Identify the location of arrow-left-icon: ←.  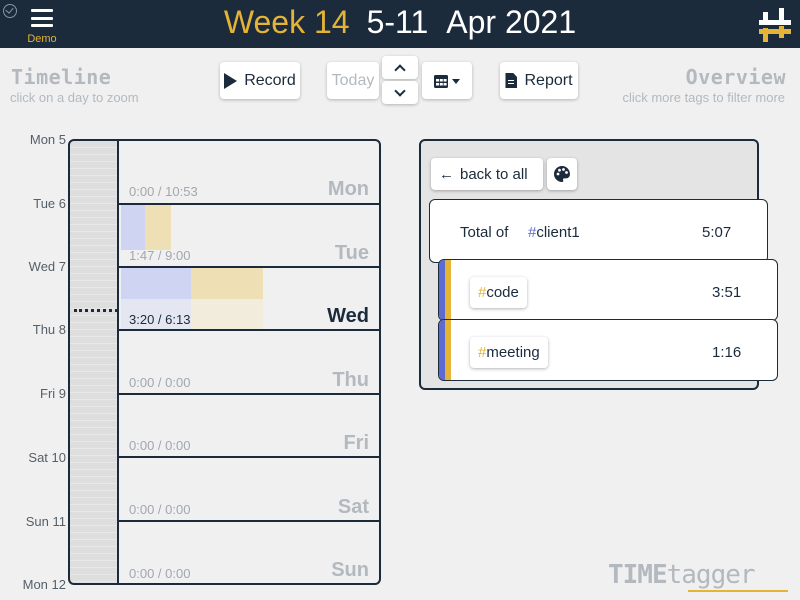
(446, 174).